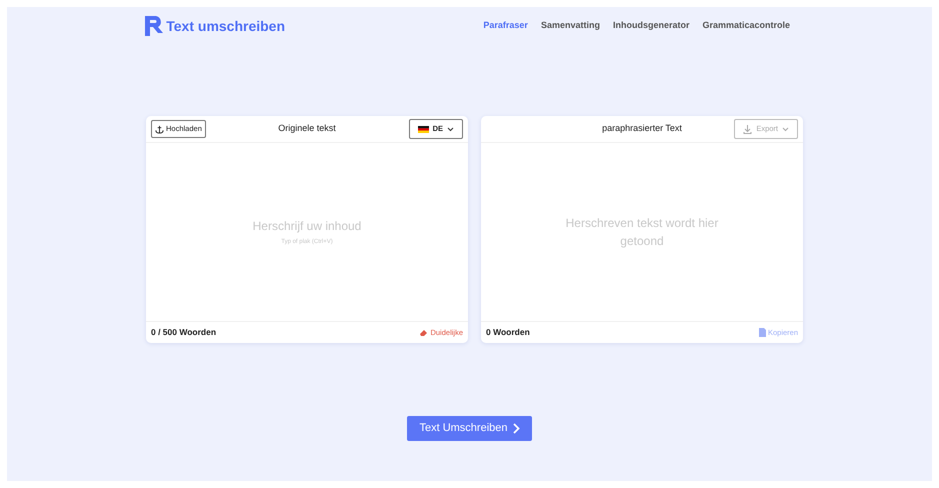 This screenshot has height=488, width=939. I want to click on nav-link: Grammaticacontrole, so click(746, 26).